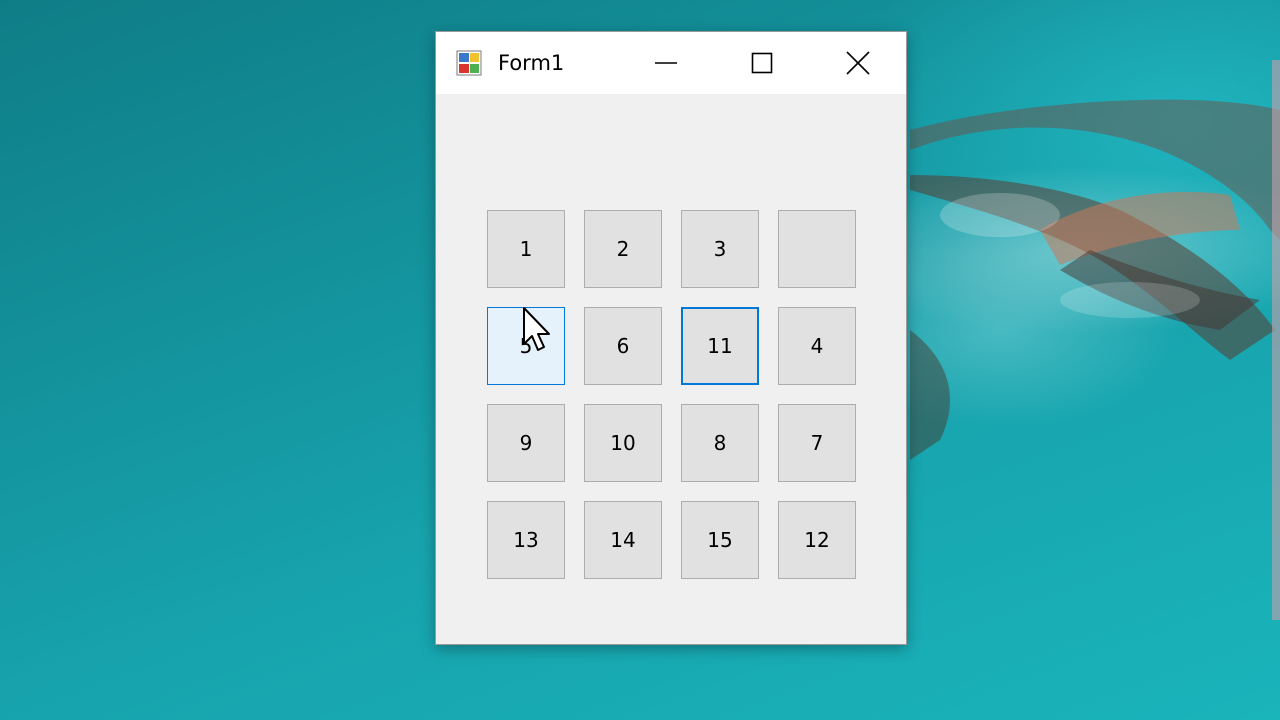 The width and height of the screenshot is (1280, 720). I want to click on puzzle-tile-hovered: 5, so click(526, 346).